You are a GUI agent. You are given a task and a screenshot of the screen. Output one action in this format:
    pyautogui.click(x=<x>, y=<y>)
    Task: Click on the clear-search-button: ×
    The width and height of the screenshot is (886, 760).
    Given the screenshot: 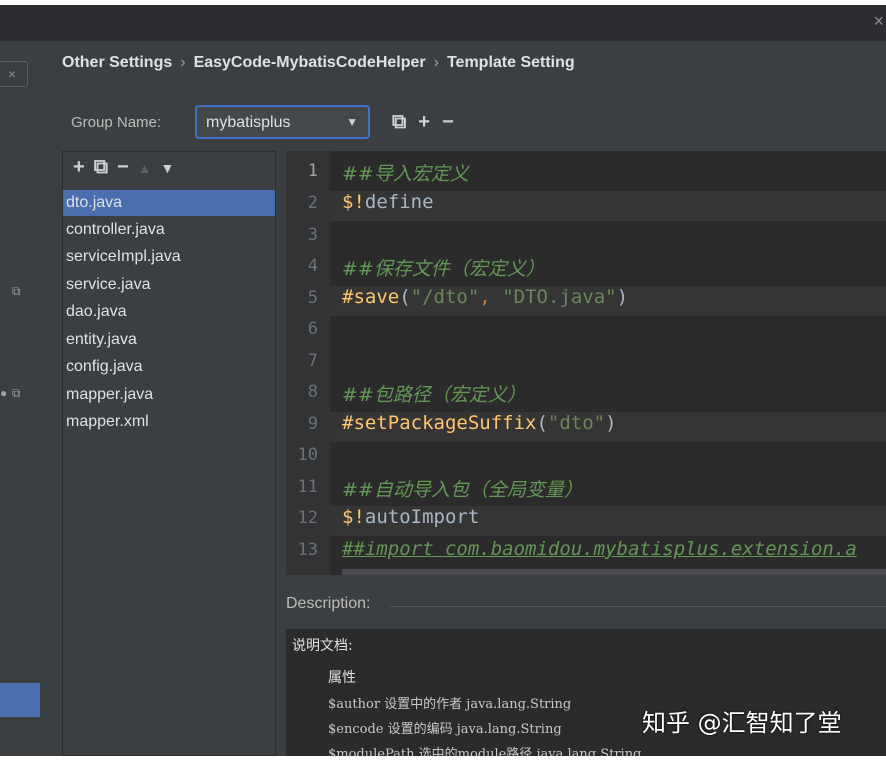 What is the action you would take?
    pyautogui.click(x=14, y=74)
    